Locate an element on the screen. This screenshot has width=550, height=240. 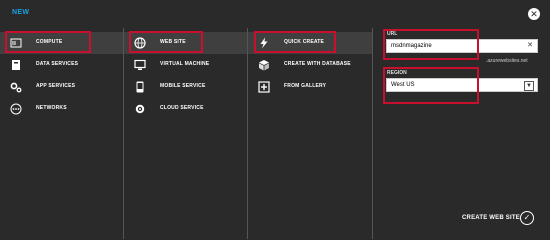
website-label: CREATE WITH DATABASE is located at coordinates (317, 64).